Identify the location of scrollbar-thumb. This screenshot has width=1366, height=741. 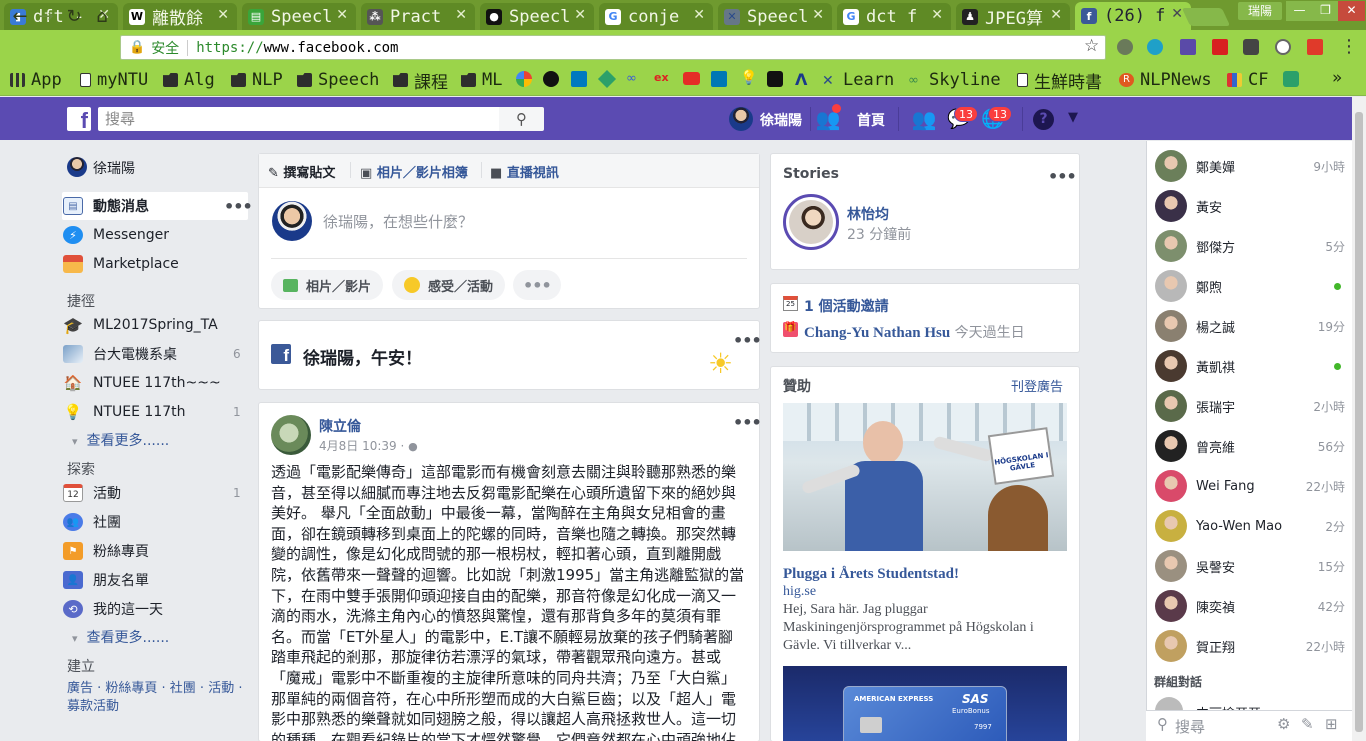
(1359, 422).